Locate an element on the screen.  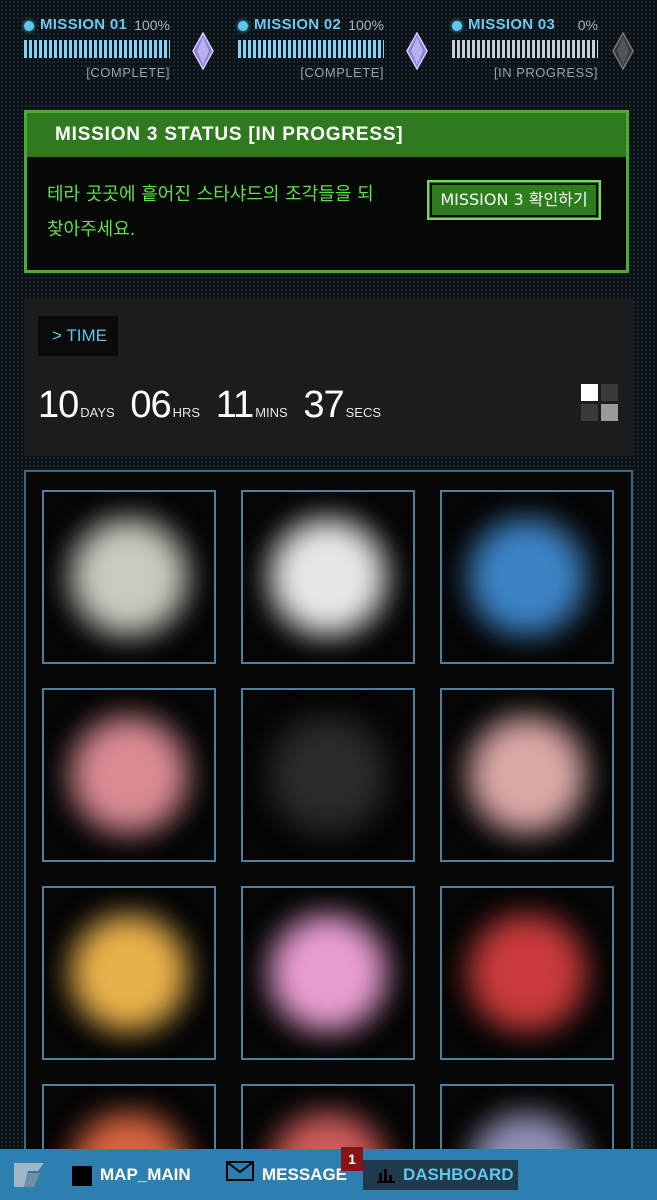
status-title: MISSION 3 STATUS [IN PROGRESS] is located at coordinates (229, 134).